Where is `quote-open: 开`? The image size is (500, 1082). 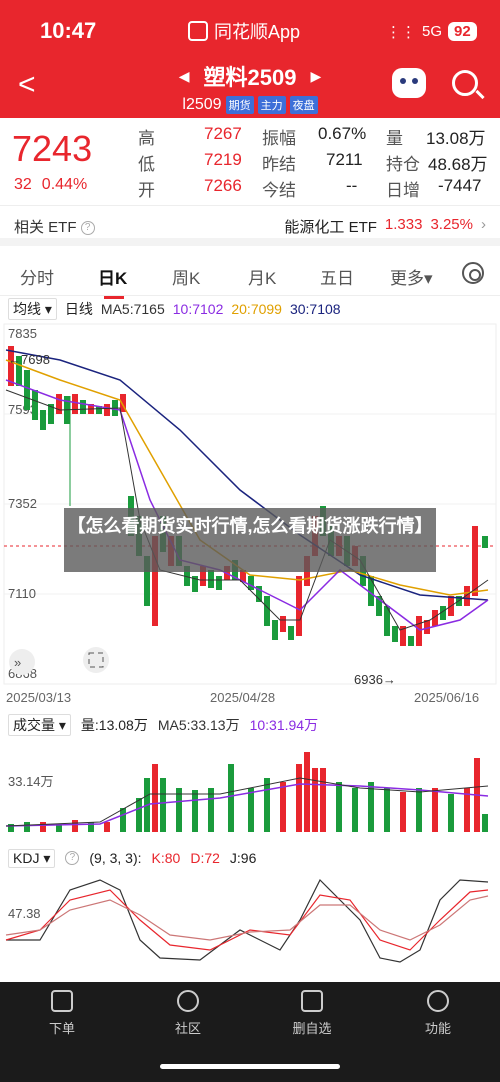 quote-open: 开 is located at coordinates (146, 190).